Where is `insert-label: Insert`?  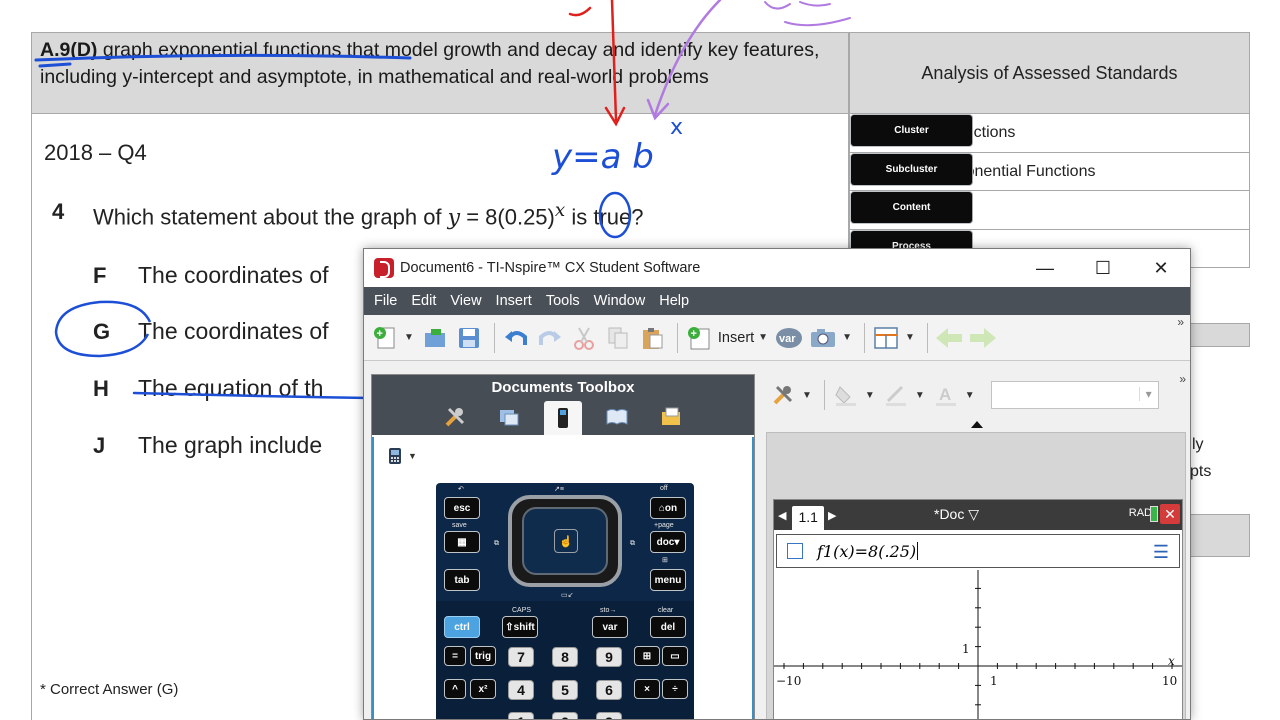
insert-label: Insert is located at coordinates (736, 338).